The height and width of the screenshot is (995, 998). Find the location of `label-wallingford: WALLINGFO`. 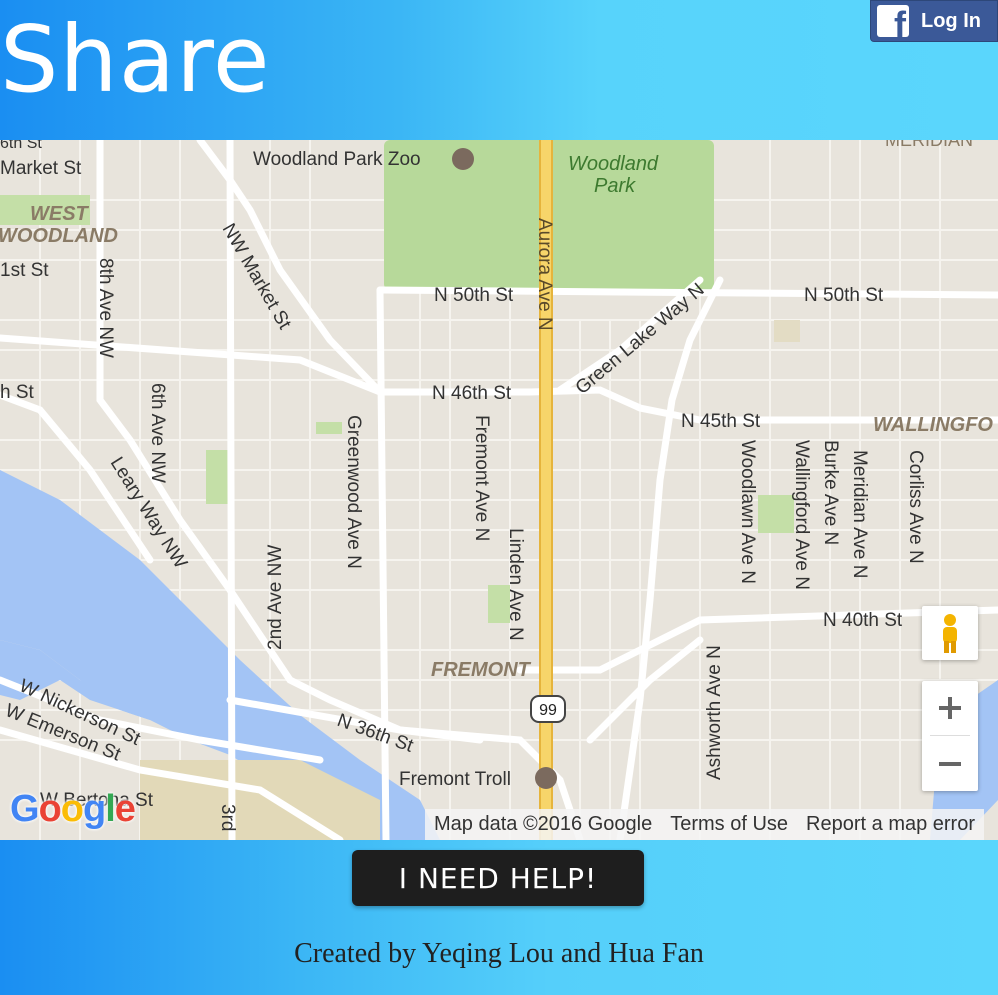

label-wallingford: WALLINGFO is located at coordinates (933, 425).